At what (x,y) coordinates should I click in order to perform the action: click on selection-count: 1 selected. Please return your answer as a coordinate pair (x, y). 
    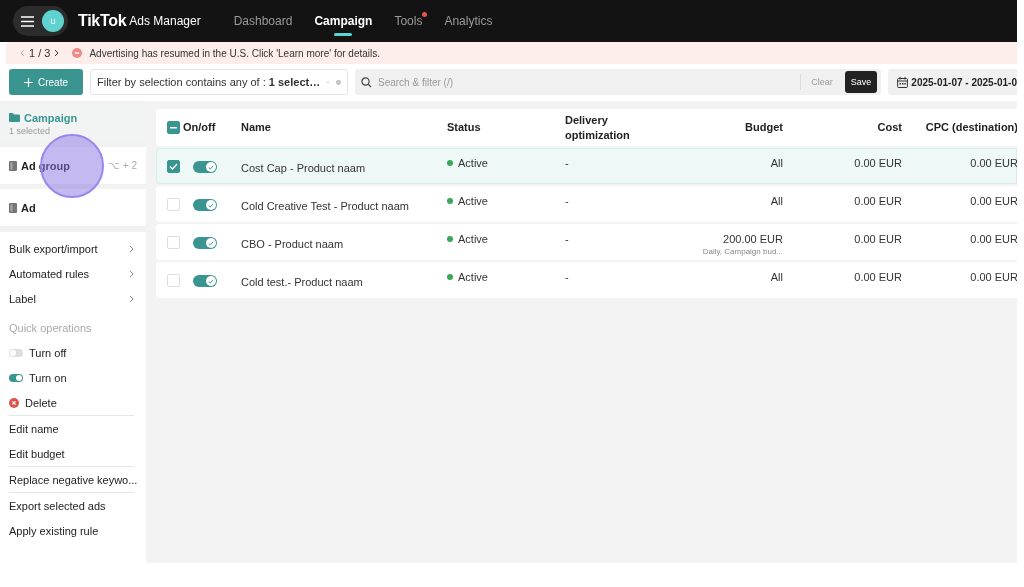
    Looking at the image, I should click on (30, 130).